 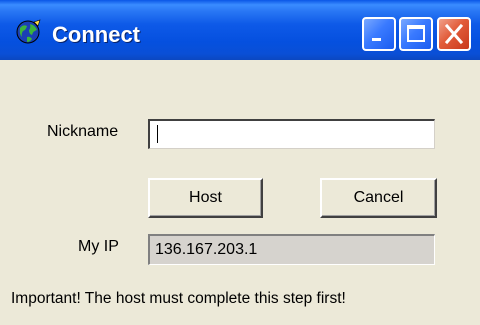 I want to click on globe-icon, so click(x=28, y=31).